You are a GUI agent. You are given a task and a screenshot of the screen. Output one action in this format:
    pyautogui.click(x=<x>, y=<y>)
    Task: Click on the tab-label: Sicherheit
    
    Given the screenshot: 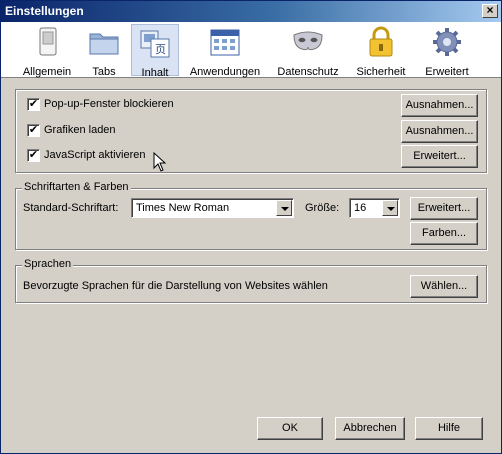 What is the action you would take?
    pyautogui.click(x=381, y=72)
    